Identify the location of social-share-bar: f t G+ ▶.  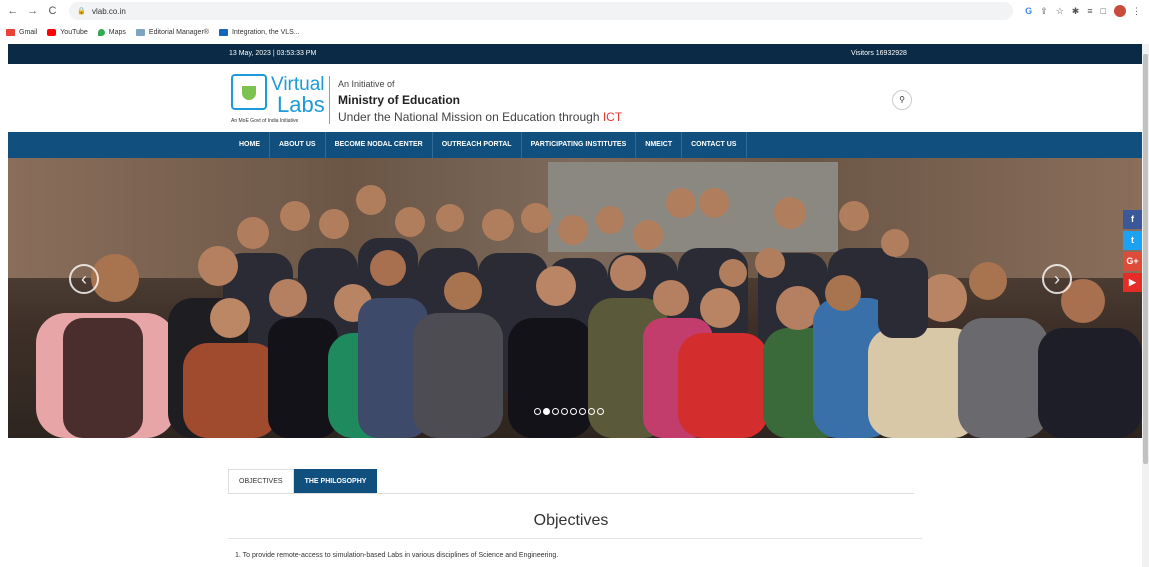
(1132, 252).